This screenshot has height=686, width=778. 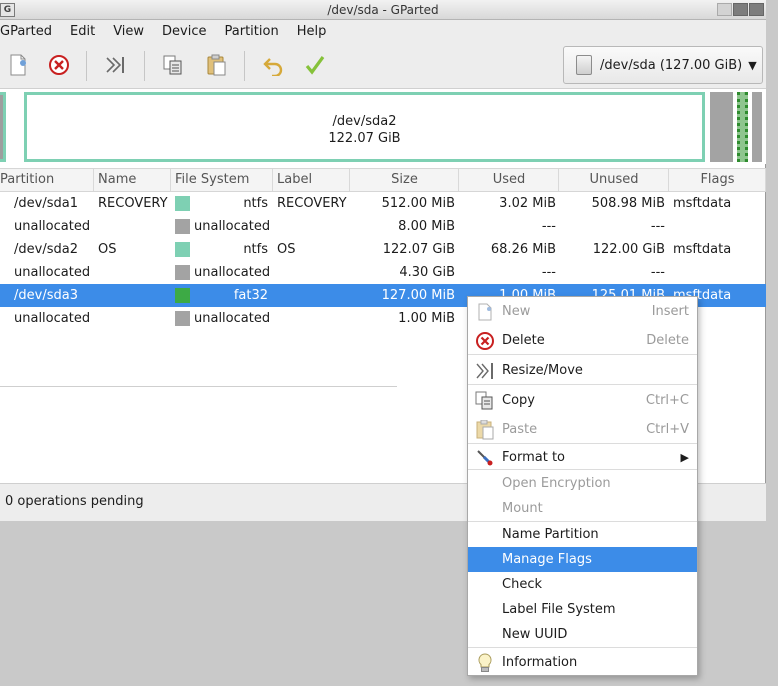 I want to click on device-selector: /dev/sda (127.00 GiB) ▼, so click(x=663, y=65).